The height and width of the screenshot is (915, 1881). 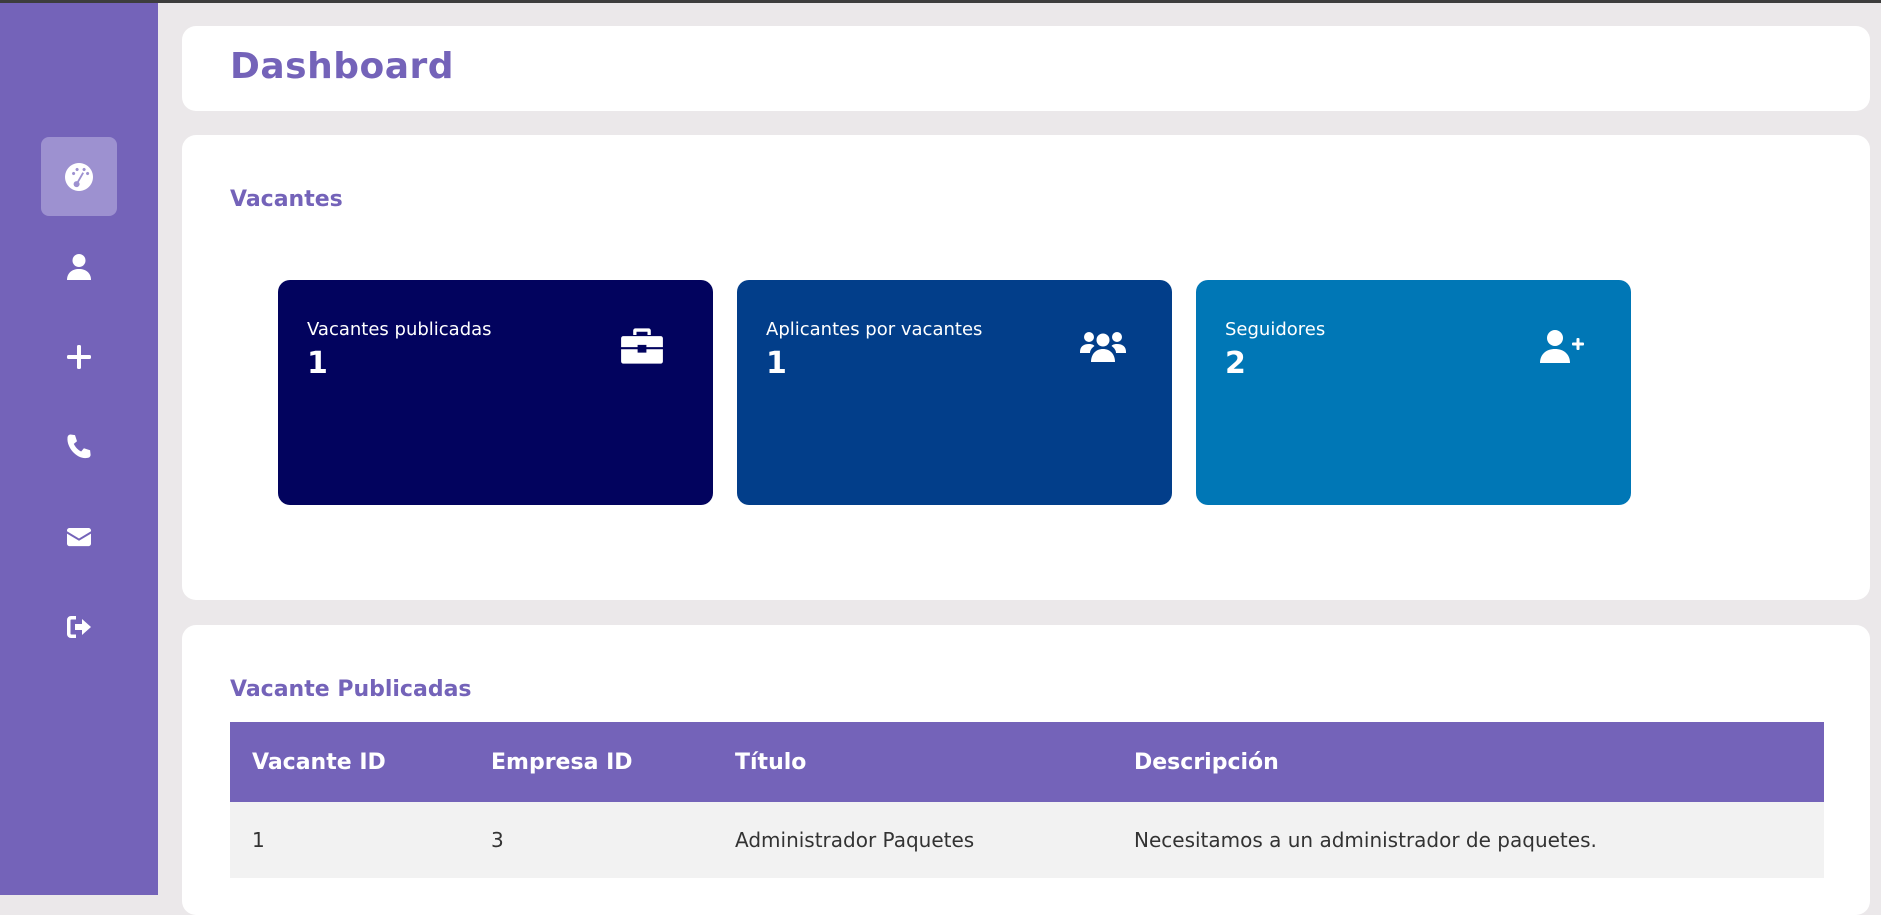 I want to click on phone-icon, so click(x=79, y=446).